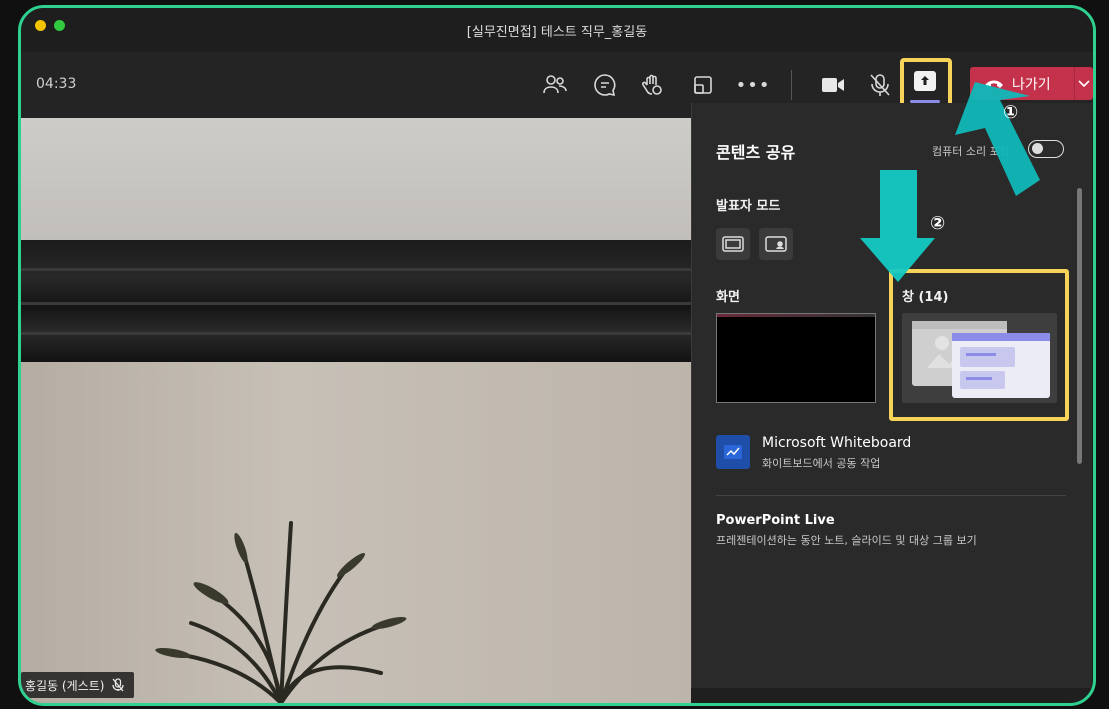 The width and height of the screenshot is (1109, 709). What do you see at coordinates (938, 223) in the screenshot?
I see `step-2-label: ②` at bounding box center [938, 223].